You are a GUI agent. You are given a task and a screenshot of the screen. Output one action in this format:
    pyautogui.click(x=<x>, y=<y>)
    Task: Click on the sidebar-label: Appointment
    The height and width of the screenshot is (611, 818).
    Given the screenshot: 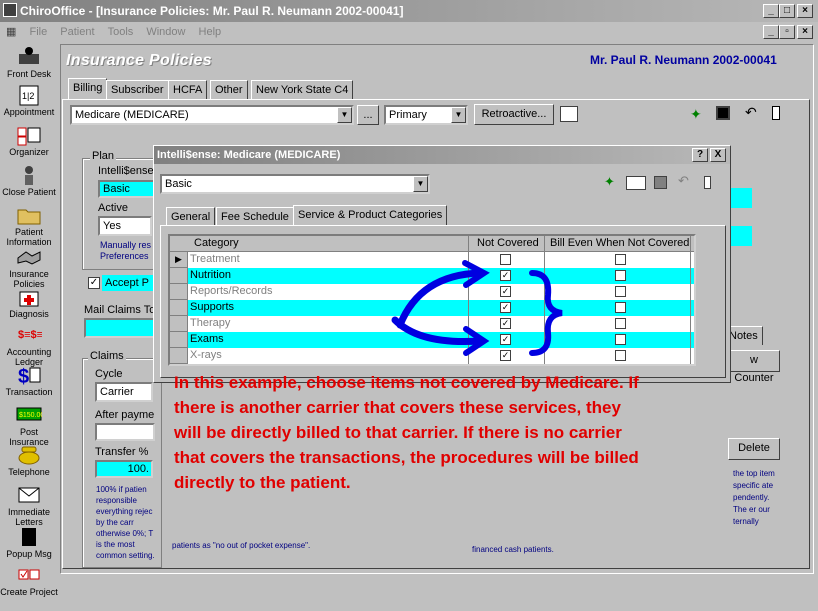 What is the action you would take?
    pyautogui.click(x=29, y=112)
    